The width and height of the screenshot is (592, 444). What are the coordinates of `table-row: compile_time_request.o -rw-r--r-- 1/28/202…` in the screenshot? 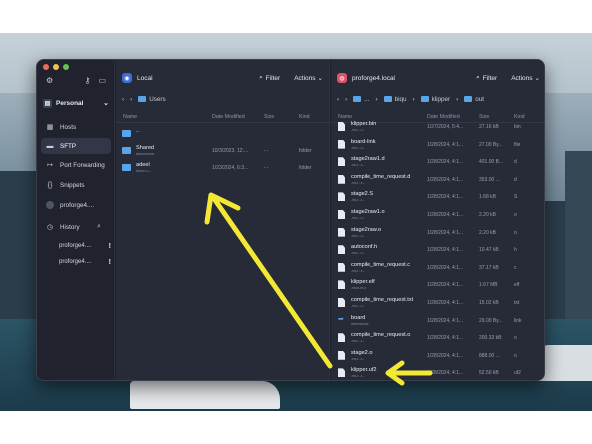 It's located at (437, 338).